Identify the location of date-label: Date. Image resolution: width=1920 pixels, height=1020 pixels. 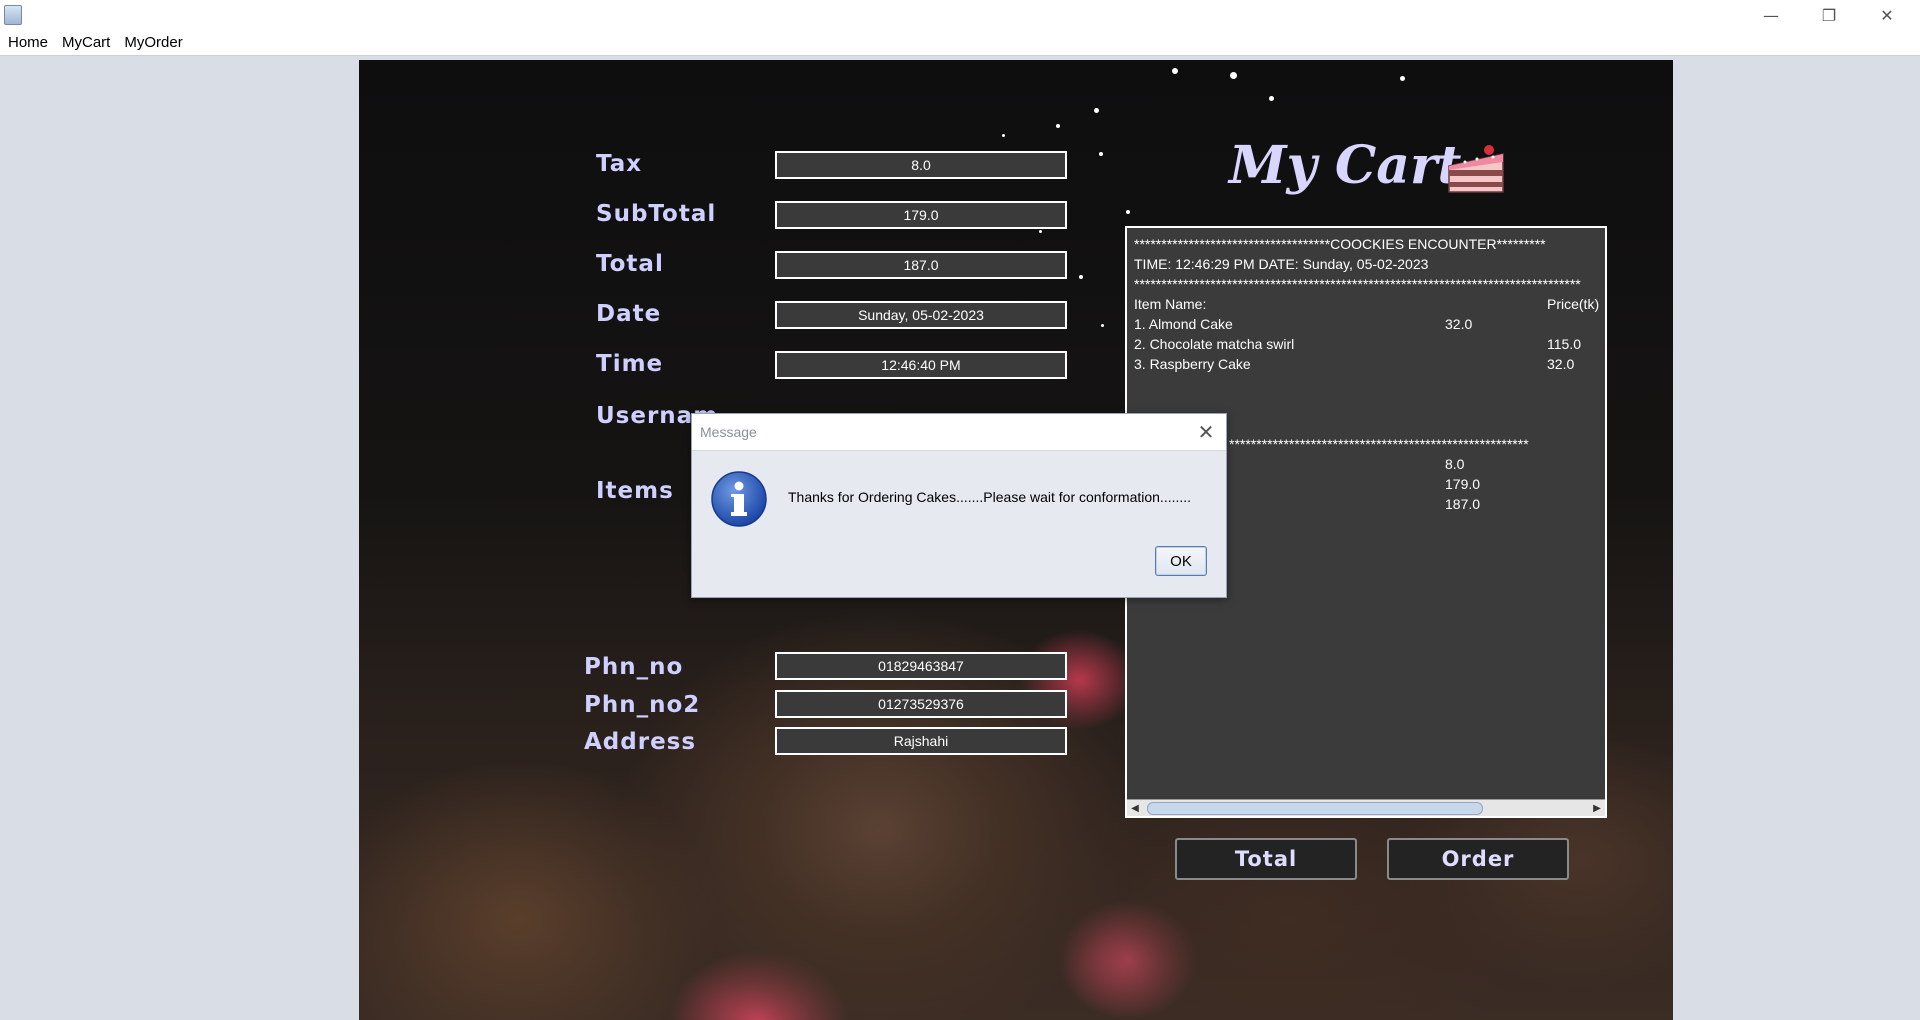
(629, 314).